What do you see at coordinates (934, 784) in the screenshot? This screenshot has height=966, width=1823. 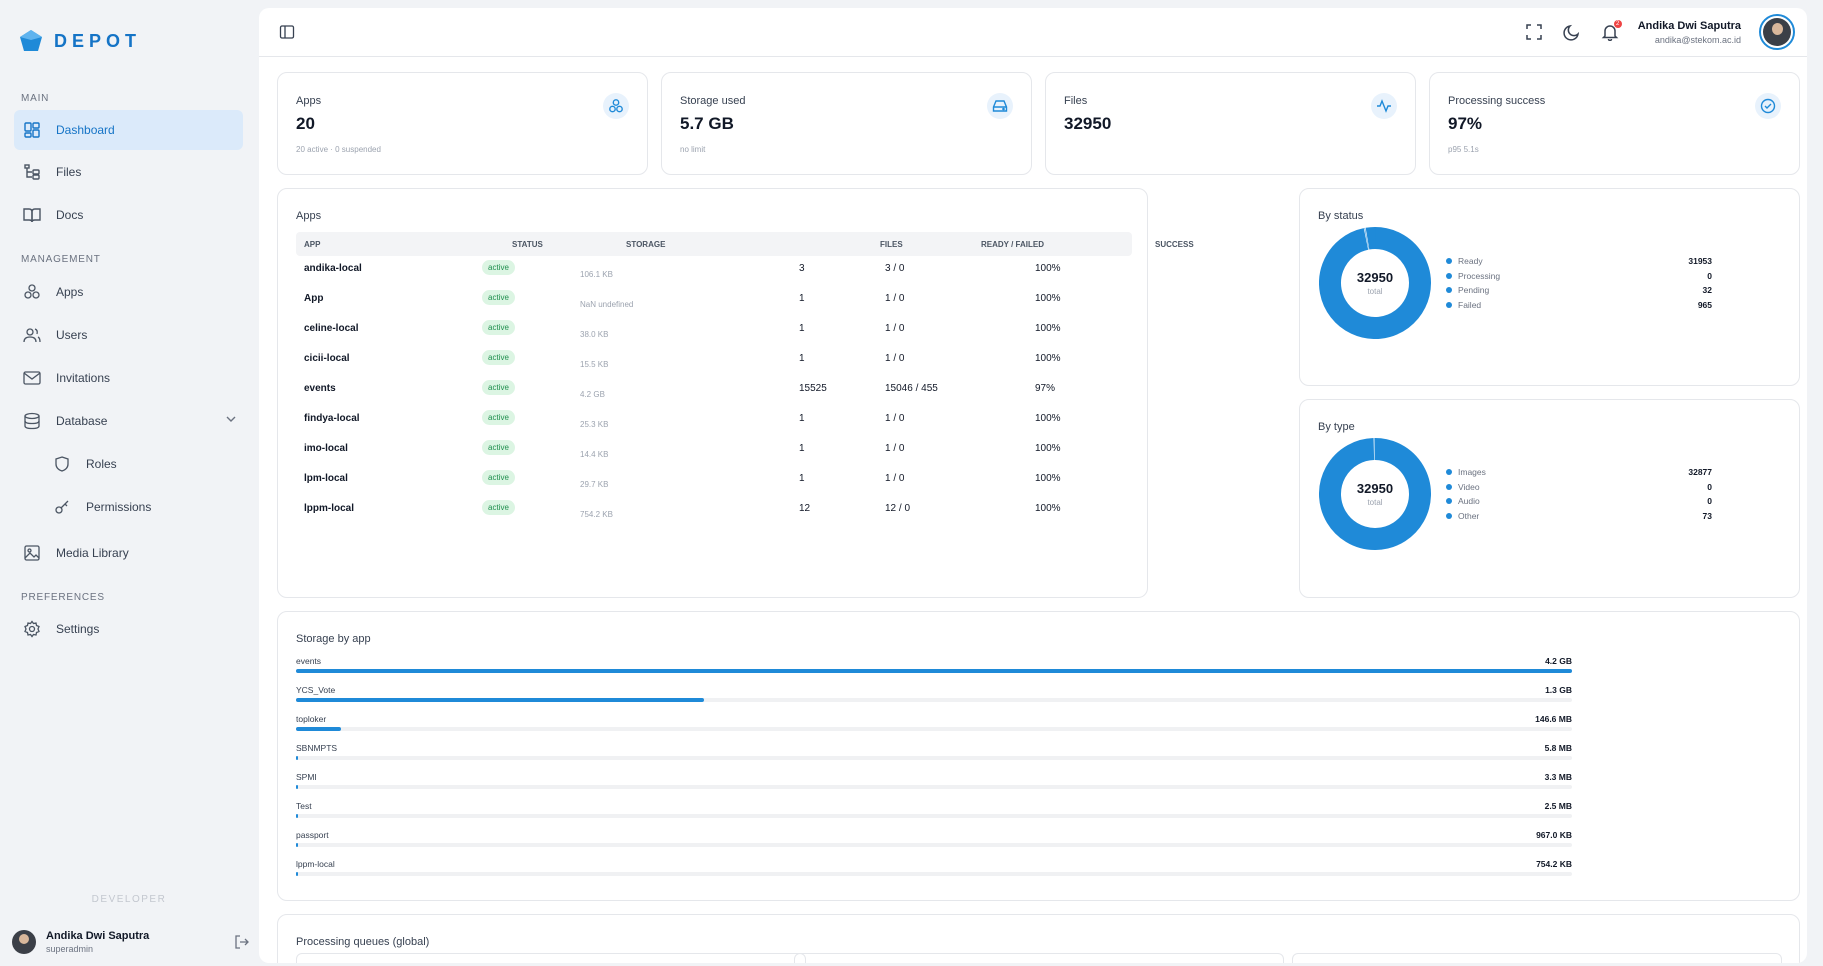 I see `storage-app-row: SPMI 3.3 MB` at bounding box center [934, 784].